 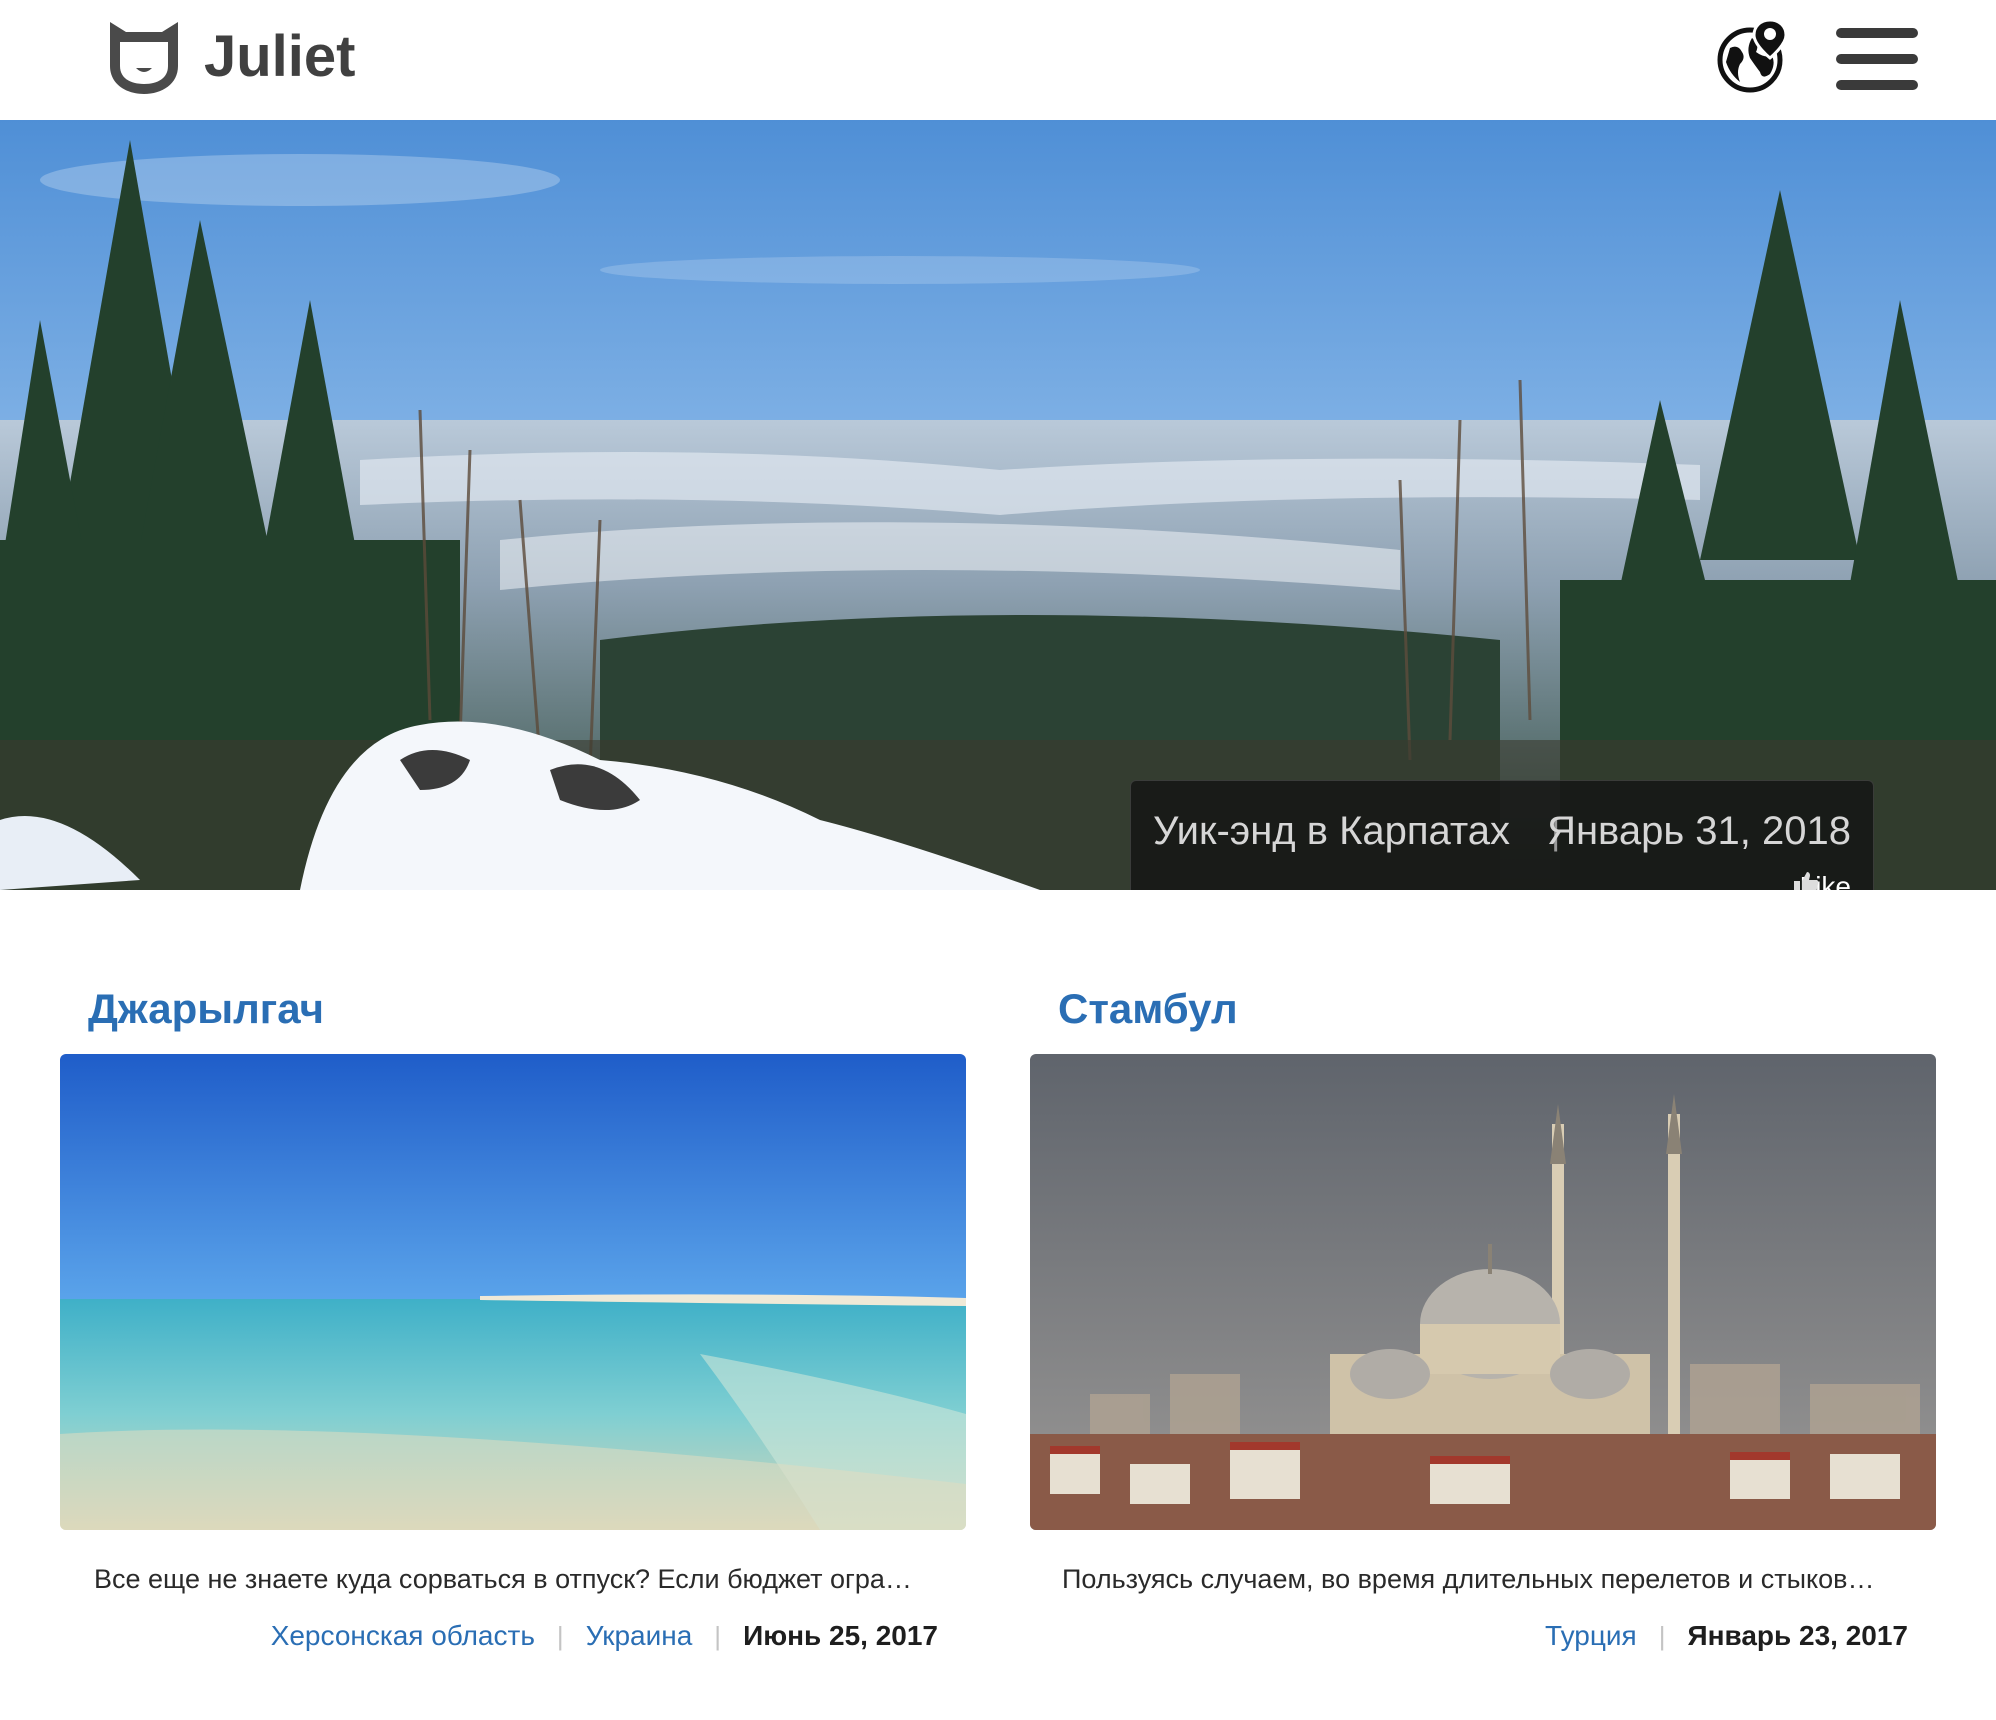 I want to click on globe-pin-icon, so click(x=1754, y=56).